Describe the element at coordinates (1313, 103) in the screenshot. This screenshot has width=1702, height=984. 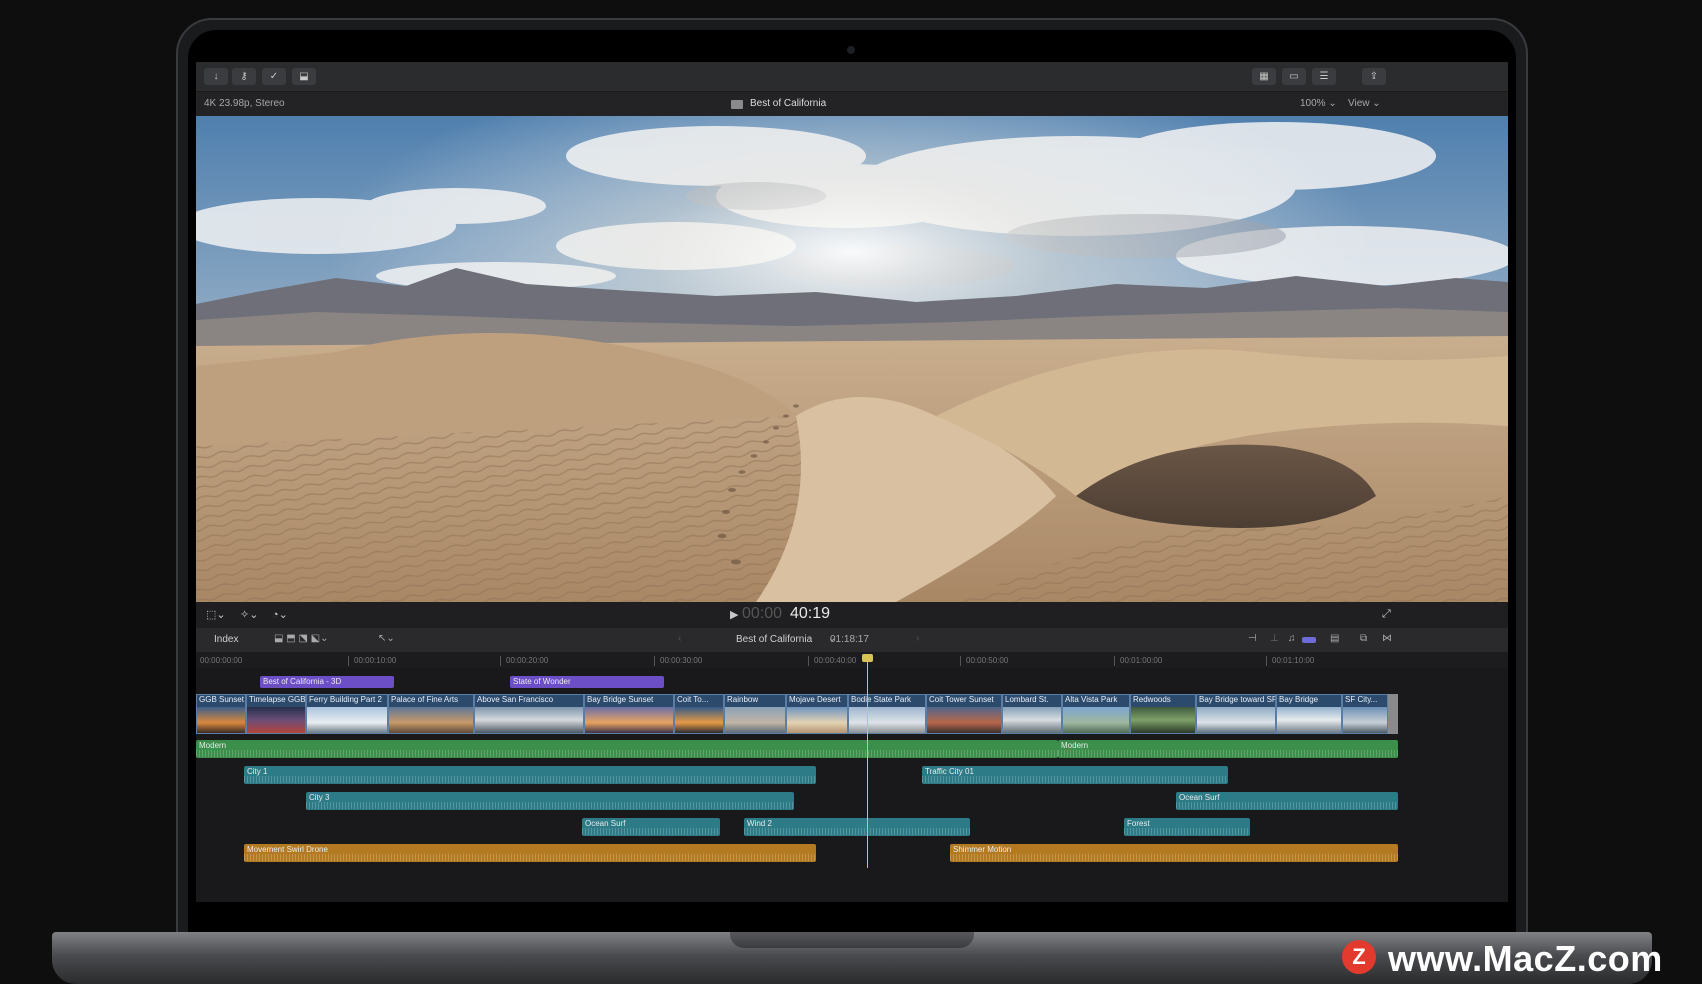
I see `zoom-value: 100%` at that location.